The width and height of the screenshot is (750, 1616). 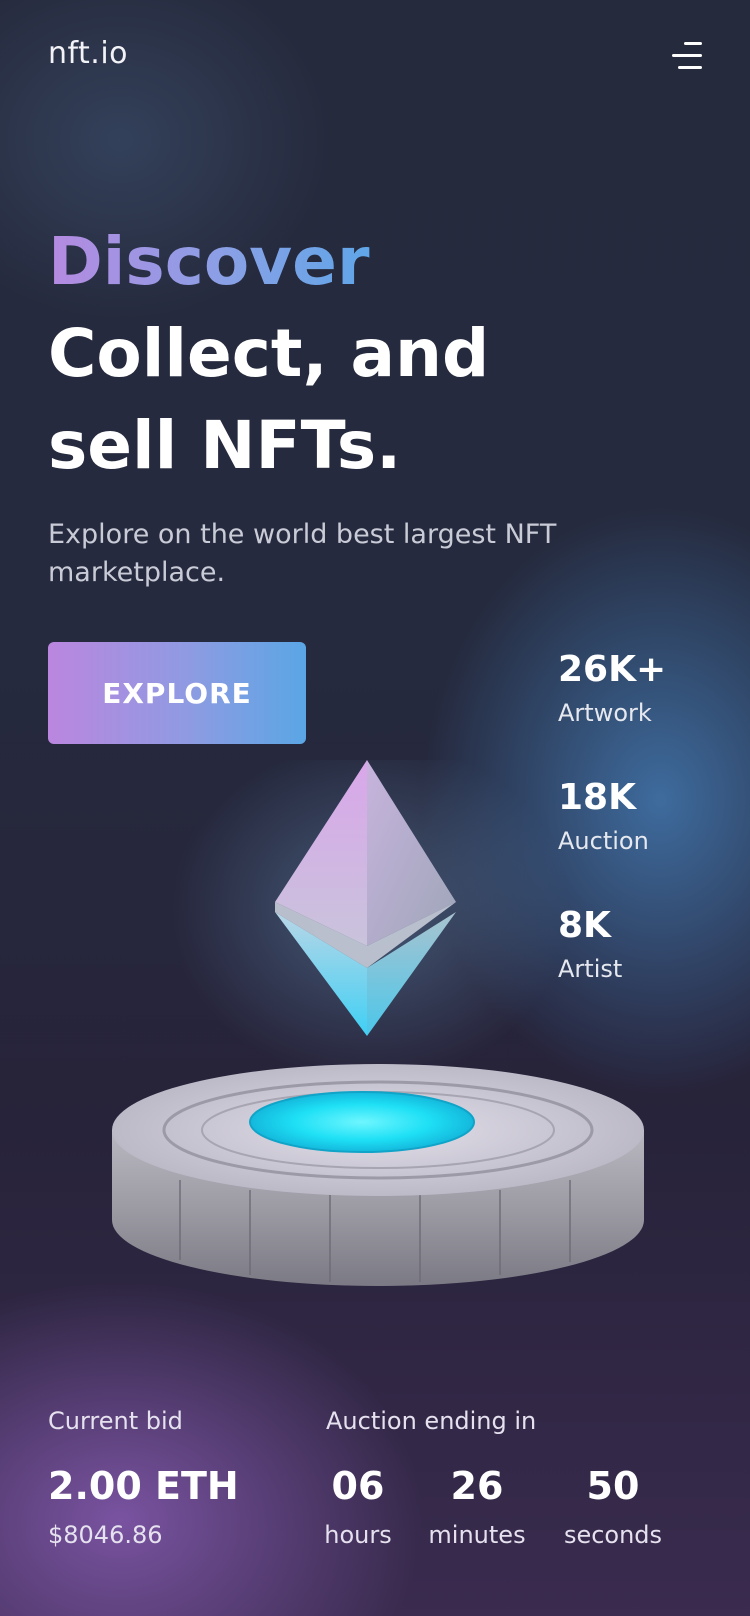 What do you see at coordinates (358, 1535) in the screenshot?
I see `countdown-hours-label: hours` at bounding box center [358, 1535].